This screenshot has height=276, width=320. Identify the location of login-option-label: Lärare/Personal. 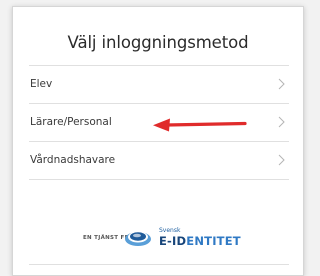
(71, 122).